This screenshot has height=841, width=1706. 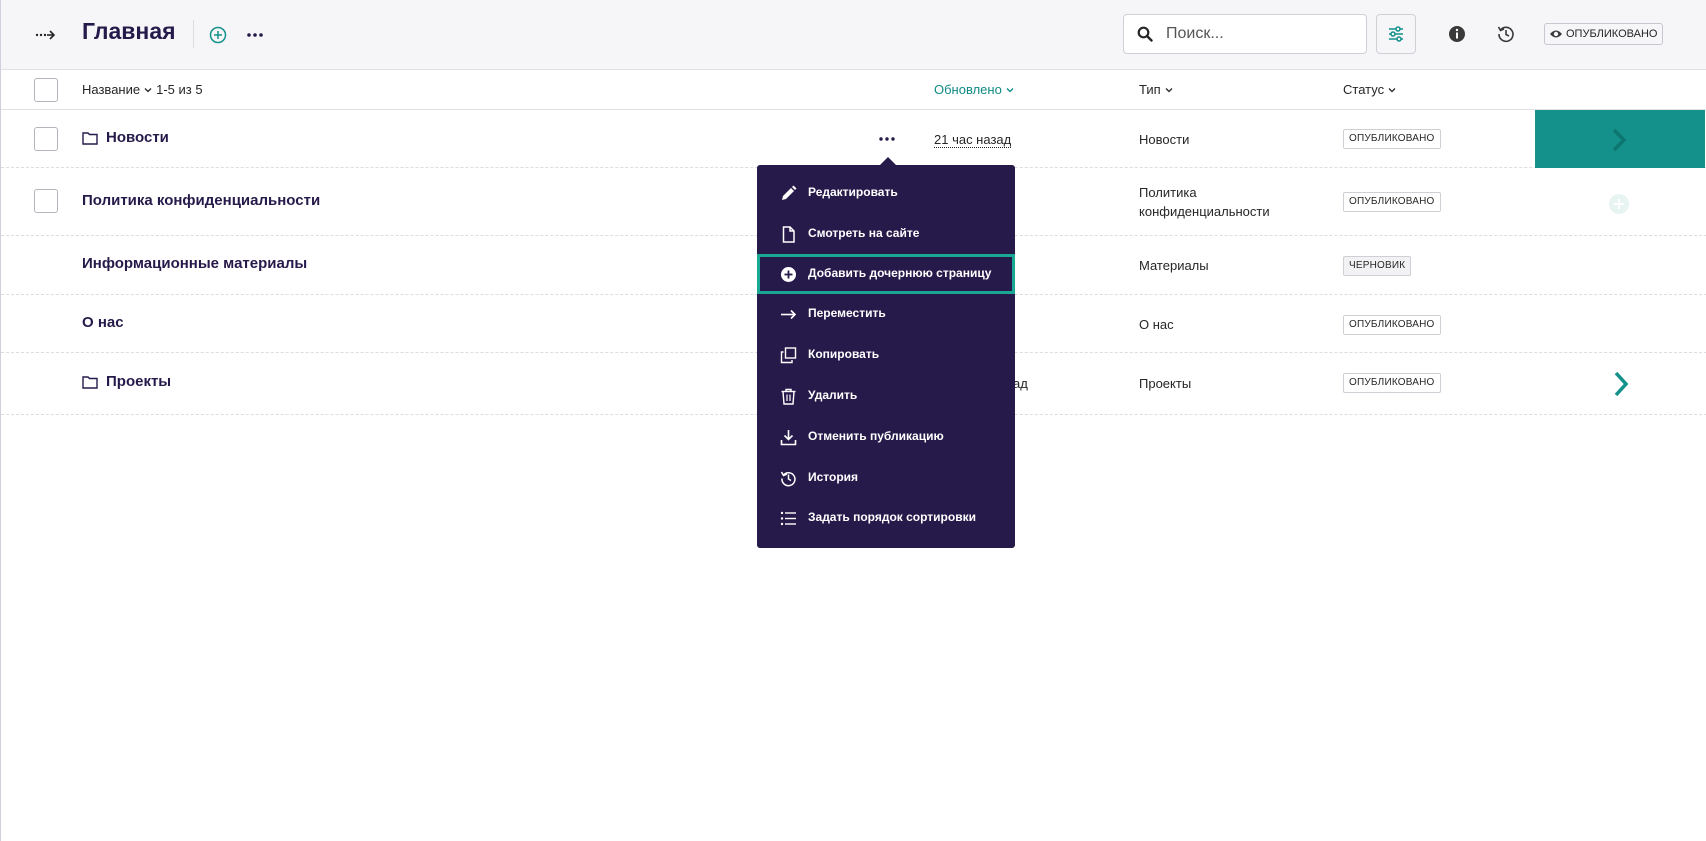 I want to click on row-title-text: Информационные материалы, so click(x=195, y=263).